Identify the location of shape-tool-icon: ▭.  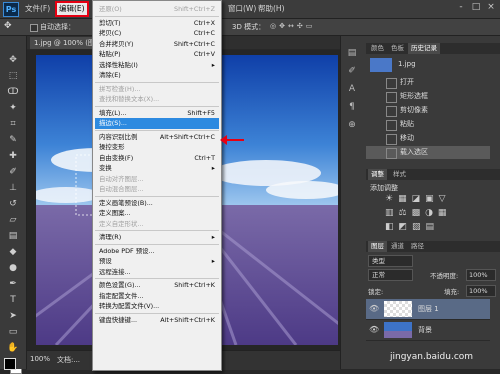
(13, 332).